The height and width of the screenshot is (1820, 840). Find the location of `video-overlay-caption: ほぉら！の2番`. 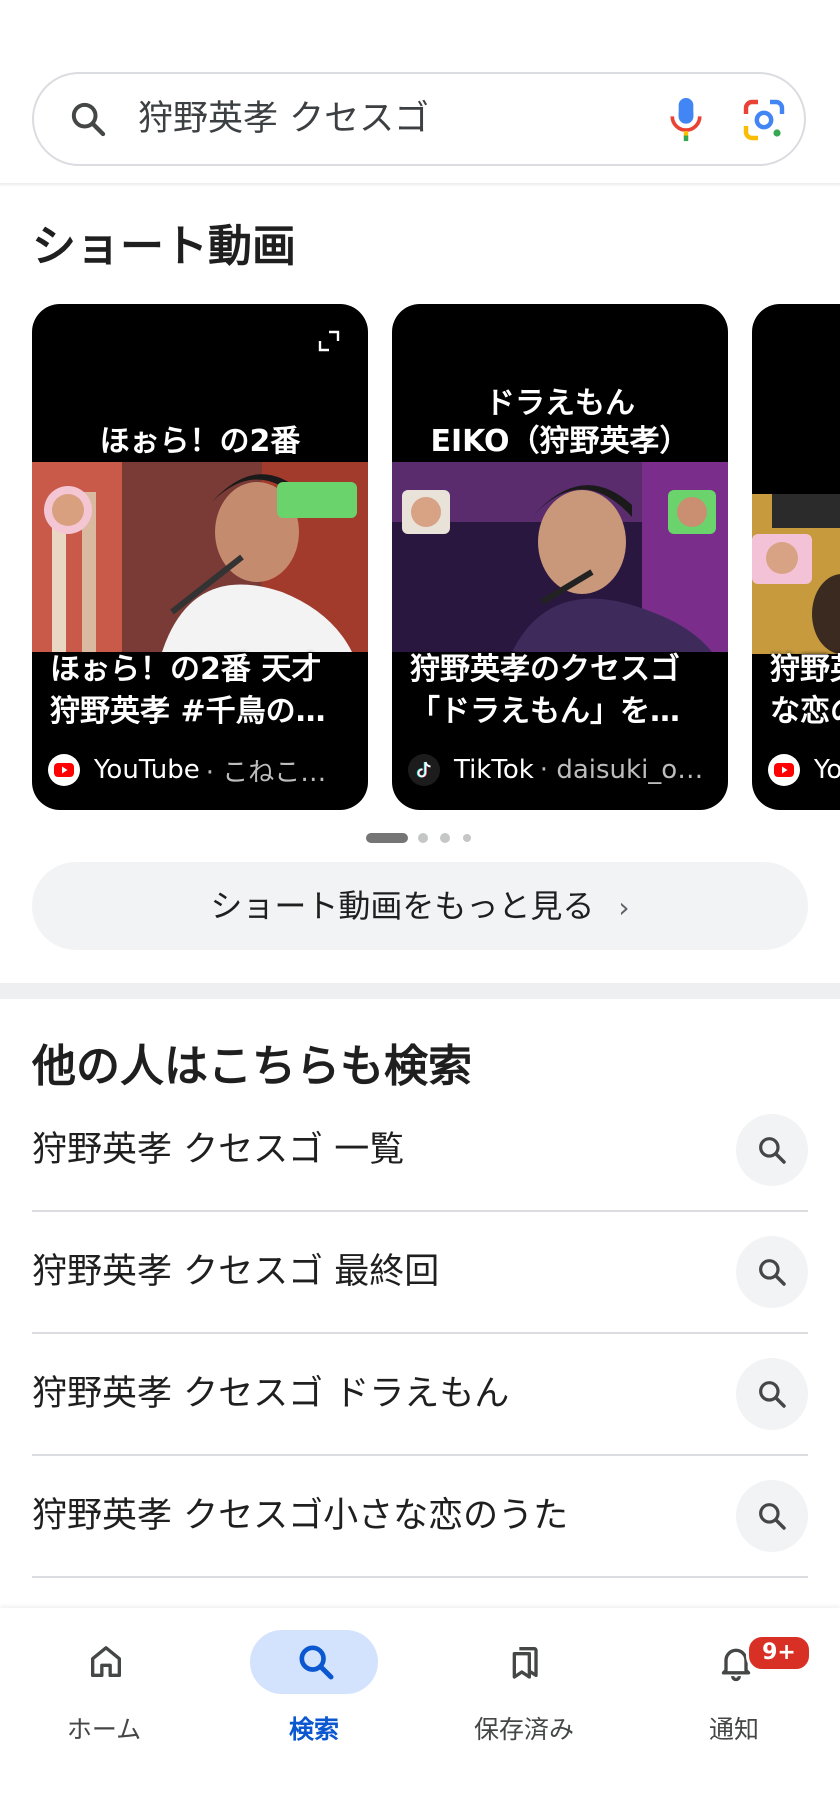

video-overlay-caption: ほぉら！の2番 is located at coordinates (200, 441).